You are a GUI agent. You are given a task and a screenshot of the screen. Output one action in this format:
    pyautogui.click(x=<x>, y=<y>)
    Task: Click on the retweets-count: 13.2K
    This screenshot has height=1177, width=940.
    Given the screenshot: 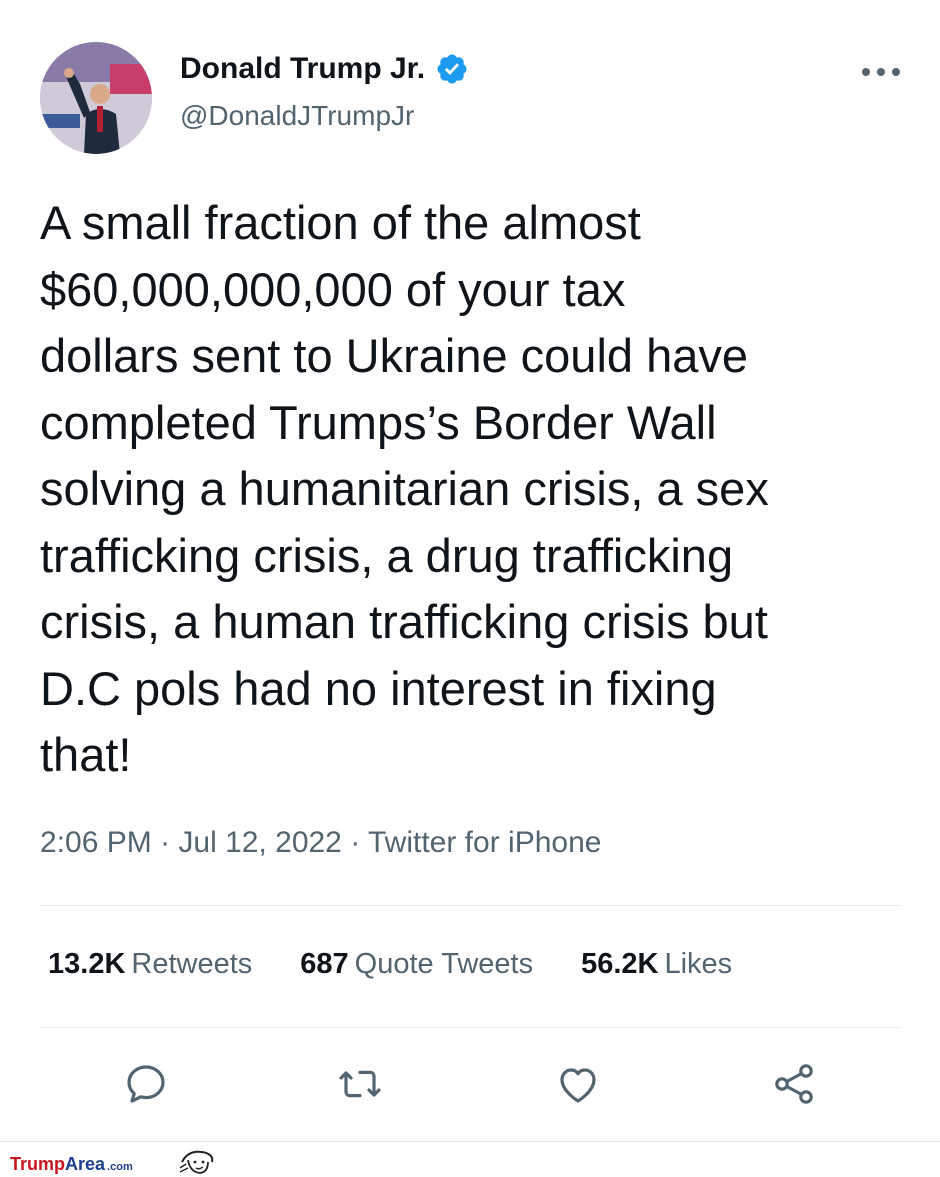 What is the action you would take?
    pyautogui.click(x=87, y=964)
    